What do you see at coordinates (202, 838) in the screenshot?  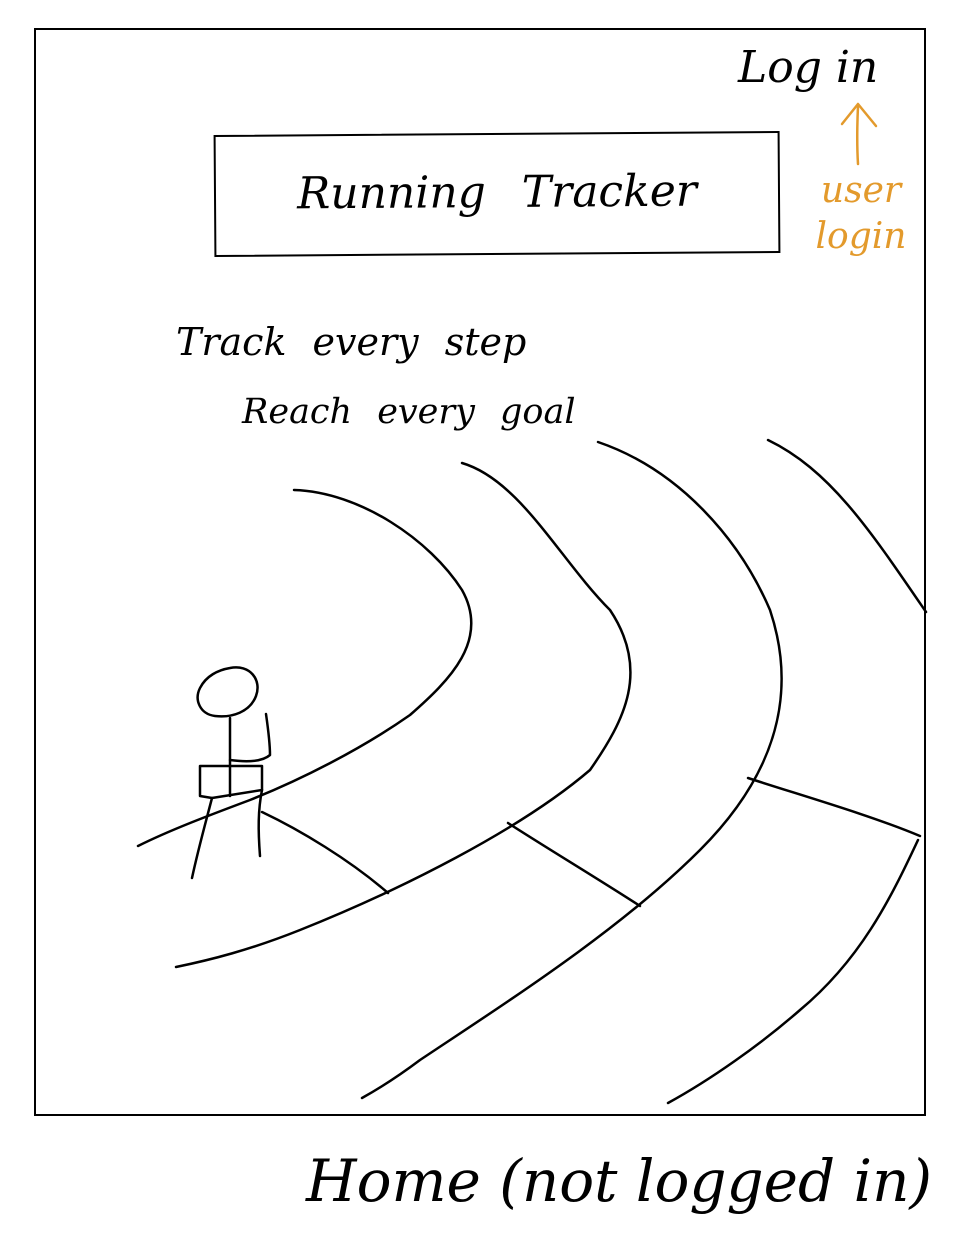 I see `runner-leg-left` at bounding box center [202, 838].